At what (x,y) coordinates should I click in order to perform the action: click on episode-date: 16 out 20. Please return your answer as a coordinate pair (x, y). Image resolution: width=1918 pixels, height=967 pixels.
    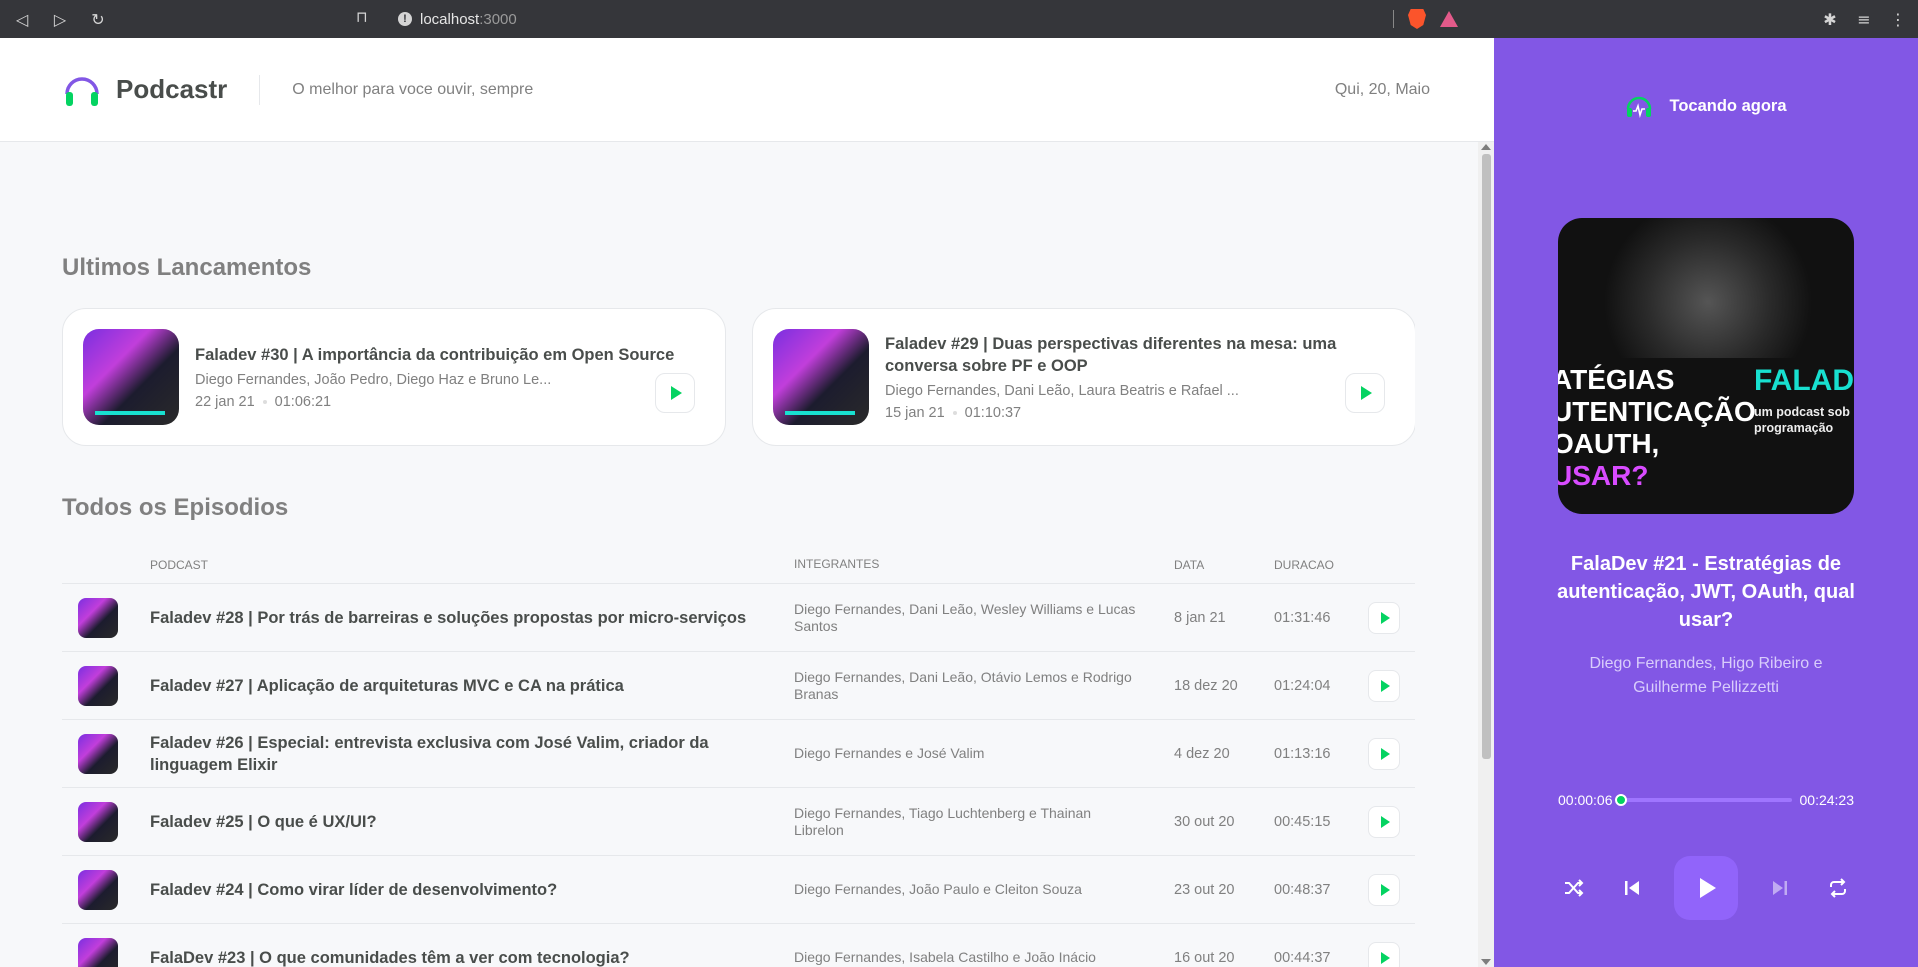
    Looking at the image, I should click on (1204, 957).